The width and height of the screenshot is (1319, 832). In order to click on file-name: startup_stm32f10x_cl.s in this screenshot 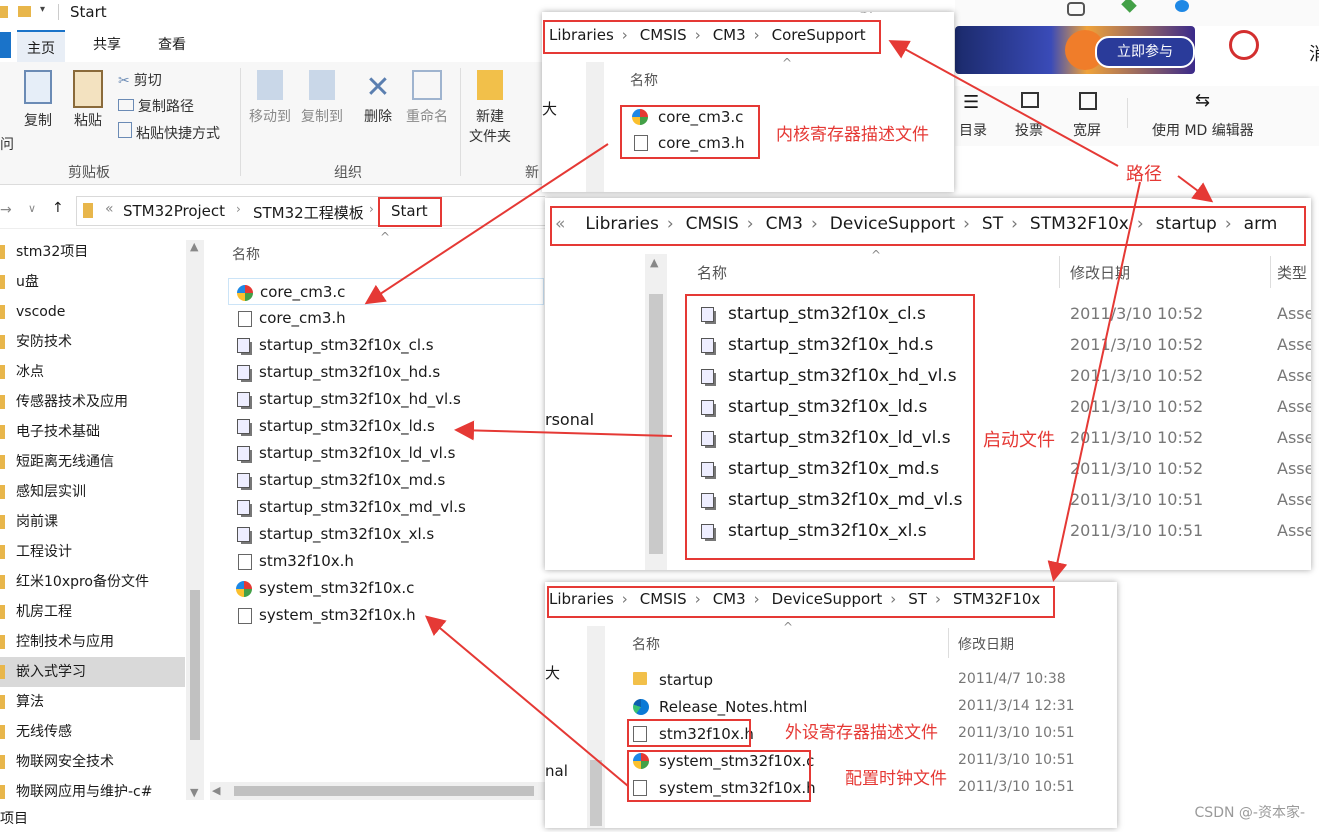, I will do `click(346, 345)`.